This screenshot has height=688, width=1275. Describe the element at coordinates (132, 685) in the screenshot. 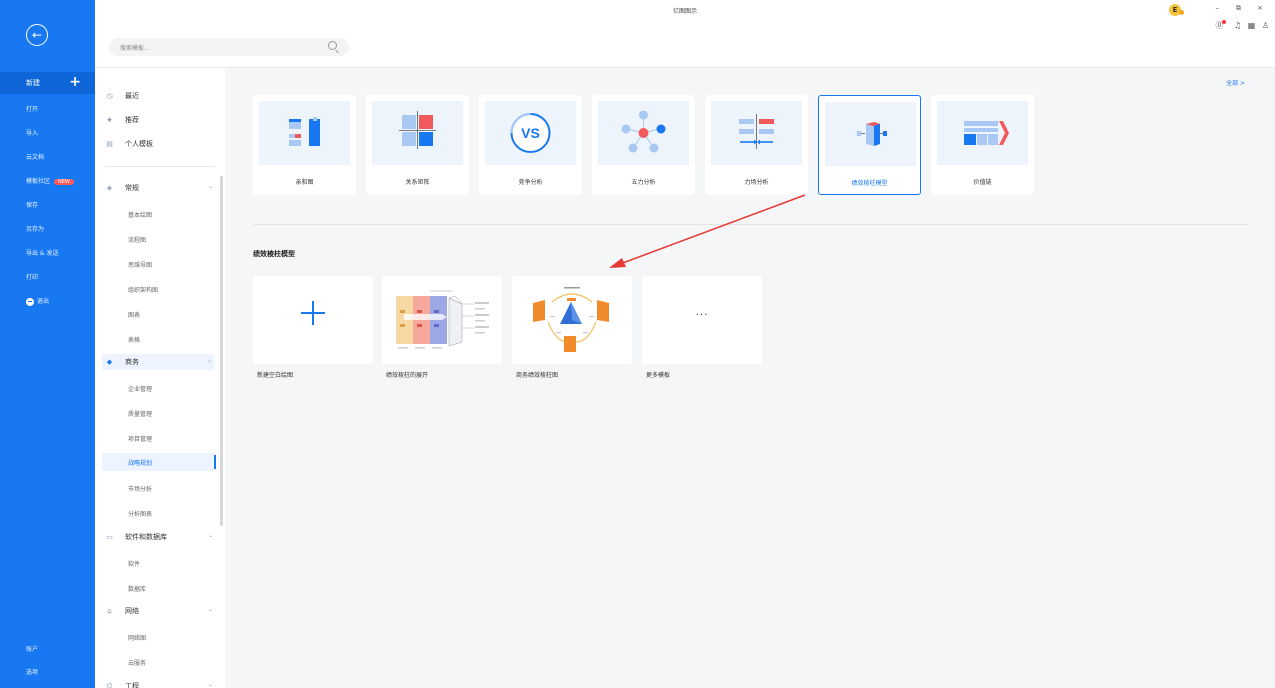

I see `category-label: 工程` at that location.